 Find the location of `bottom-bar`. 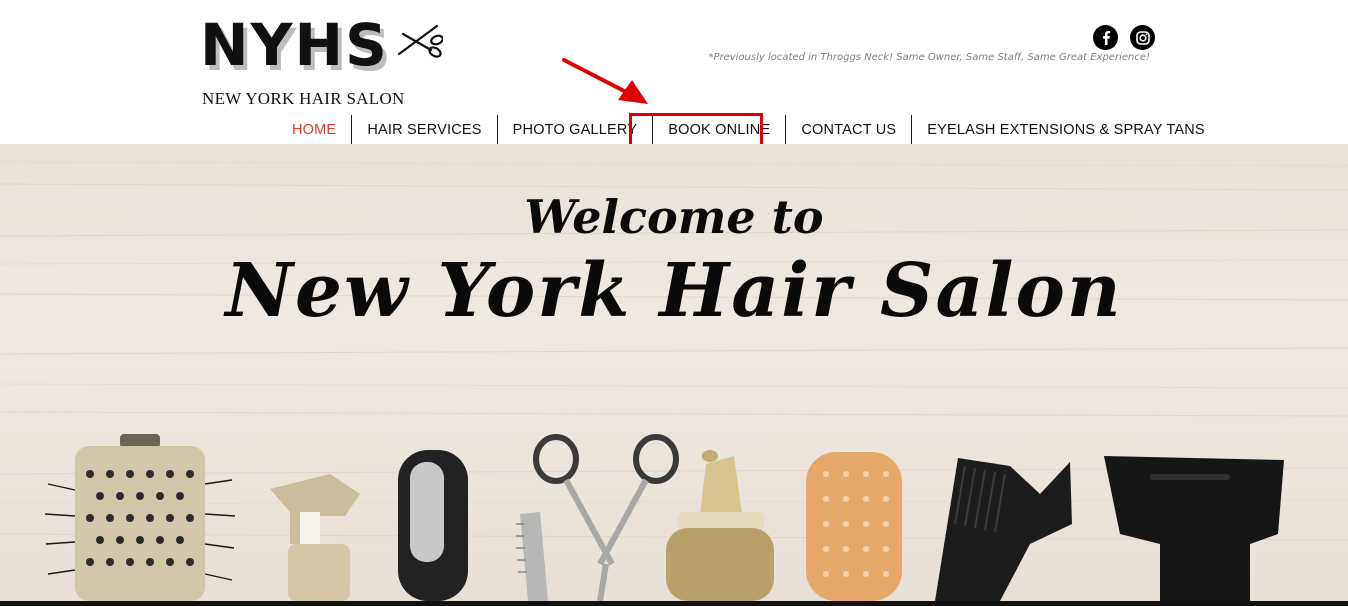

bottom-bar is located at coordinates (674, 603).